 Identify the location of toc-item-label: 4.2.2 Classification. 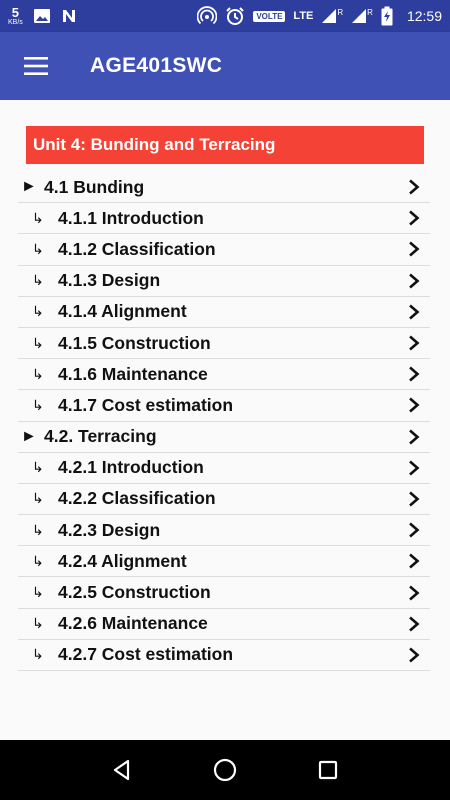
(137, 498).